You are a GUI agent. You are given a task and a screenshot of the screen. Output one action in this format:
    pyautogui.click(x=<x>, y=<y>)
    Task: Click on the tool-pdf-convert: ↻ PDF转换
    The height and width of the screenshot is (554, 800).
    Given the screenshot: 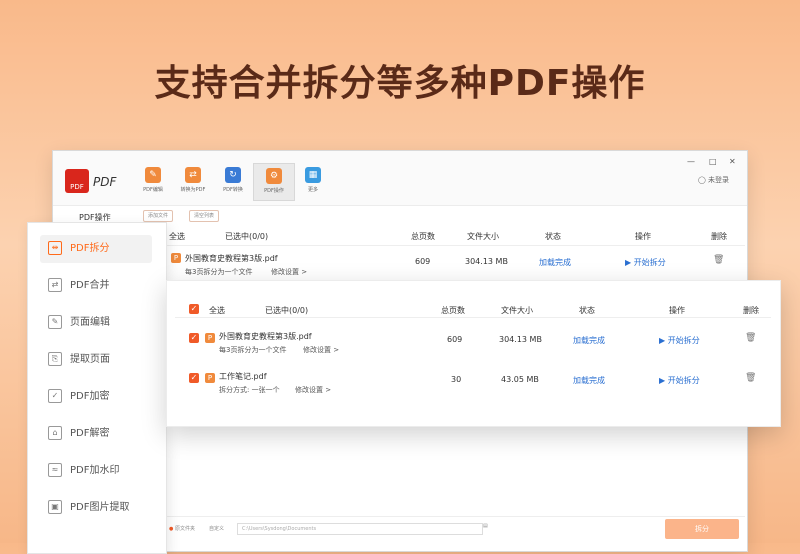 What is the action you would take?
    pyautogui.click(x=233, y=180)
    